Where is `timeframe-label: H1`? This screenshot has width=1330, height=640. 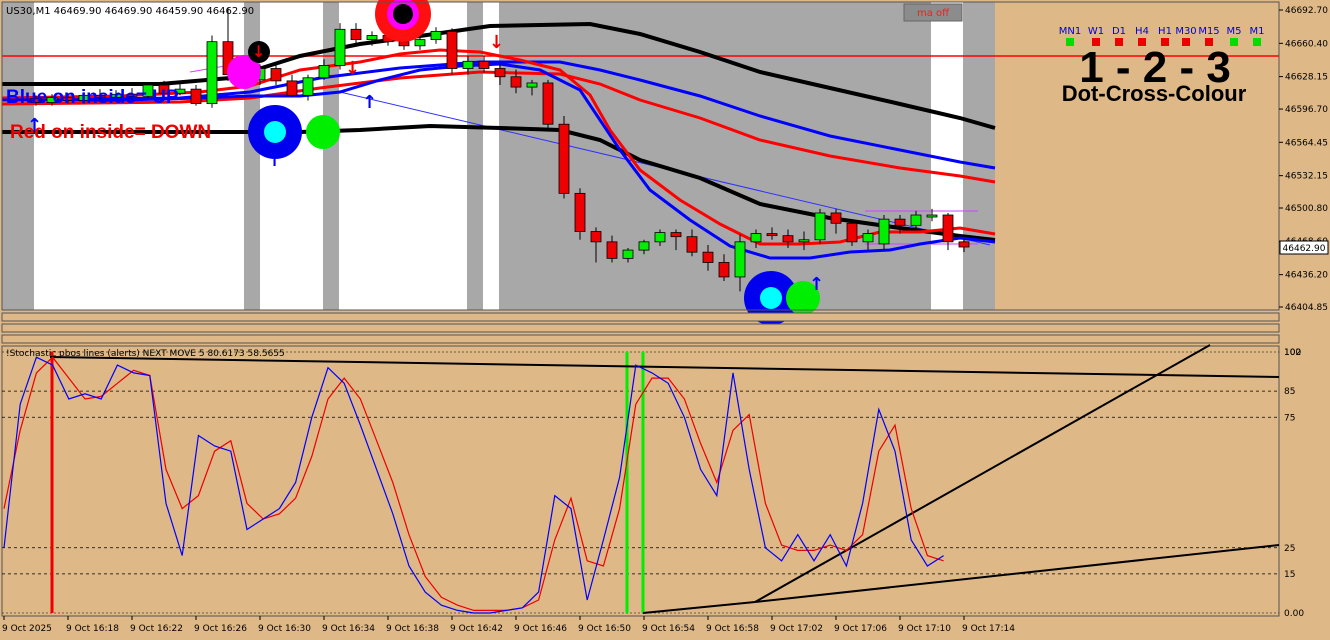 timeframe-label: H1 is located at coordinates (1165, 31).